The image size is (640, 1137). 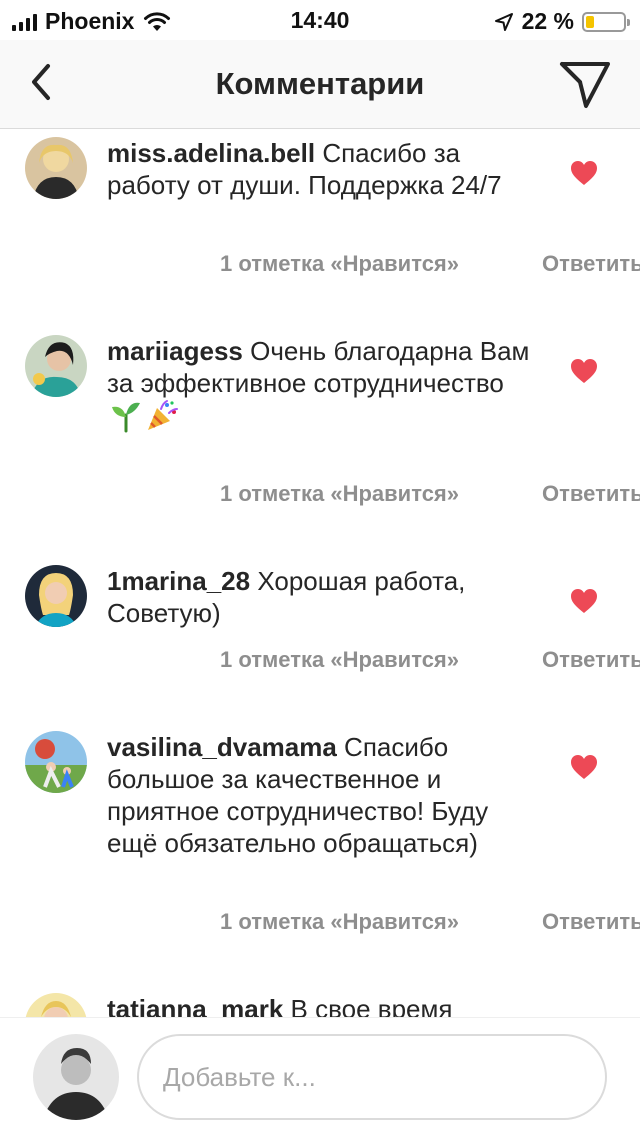 I want to click on page-title: Комментарии, so click(x=320, y=83).